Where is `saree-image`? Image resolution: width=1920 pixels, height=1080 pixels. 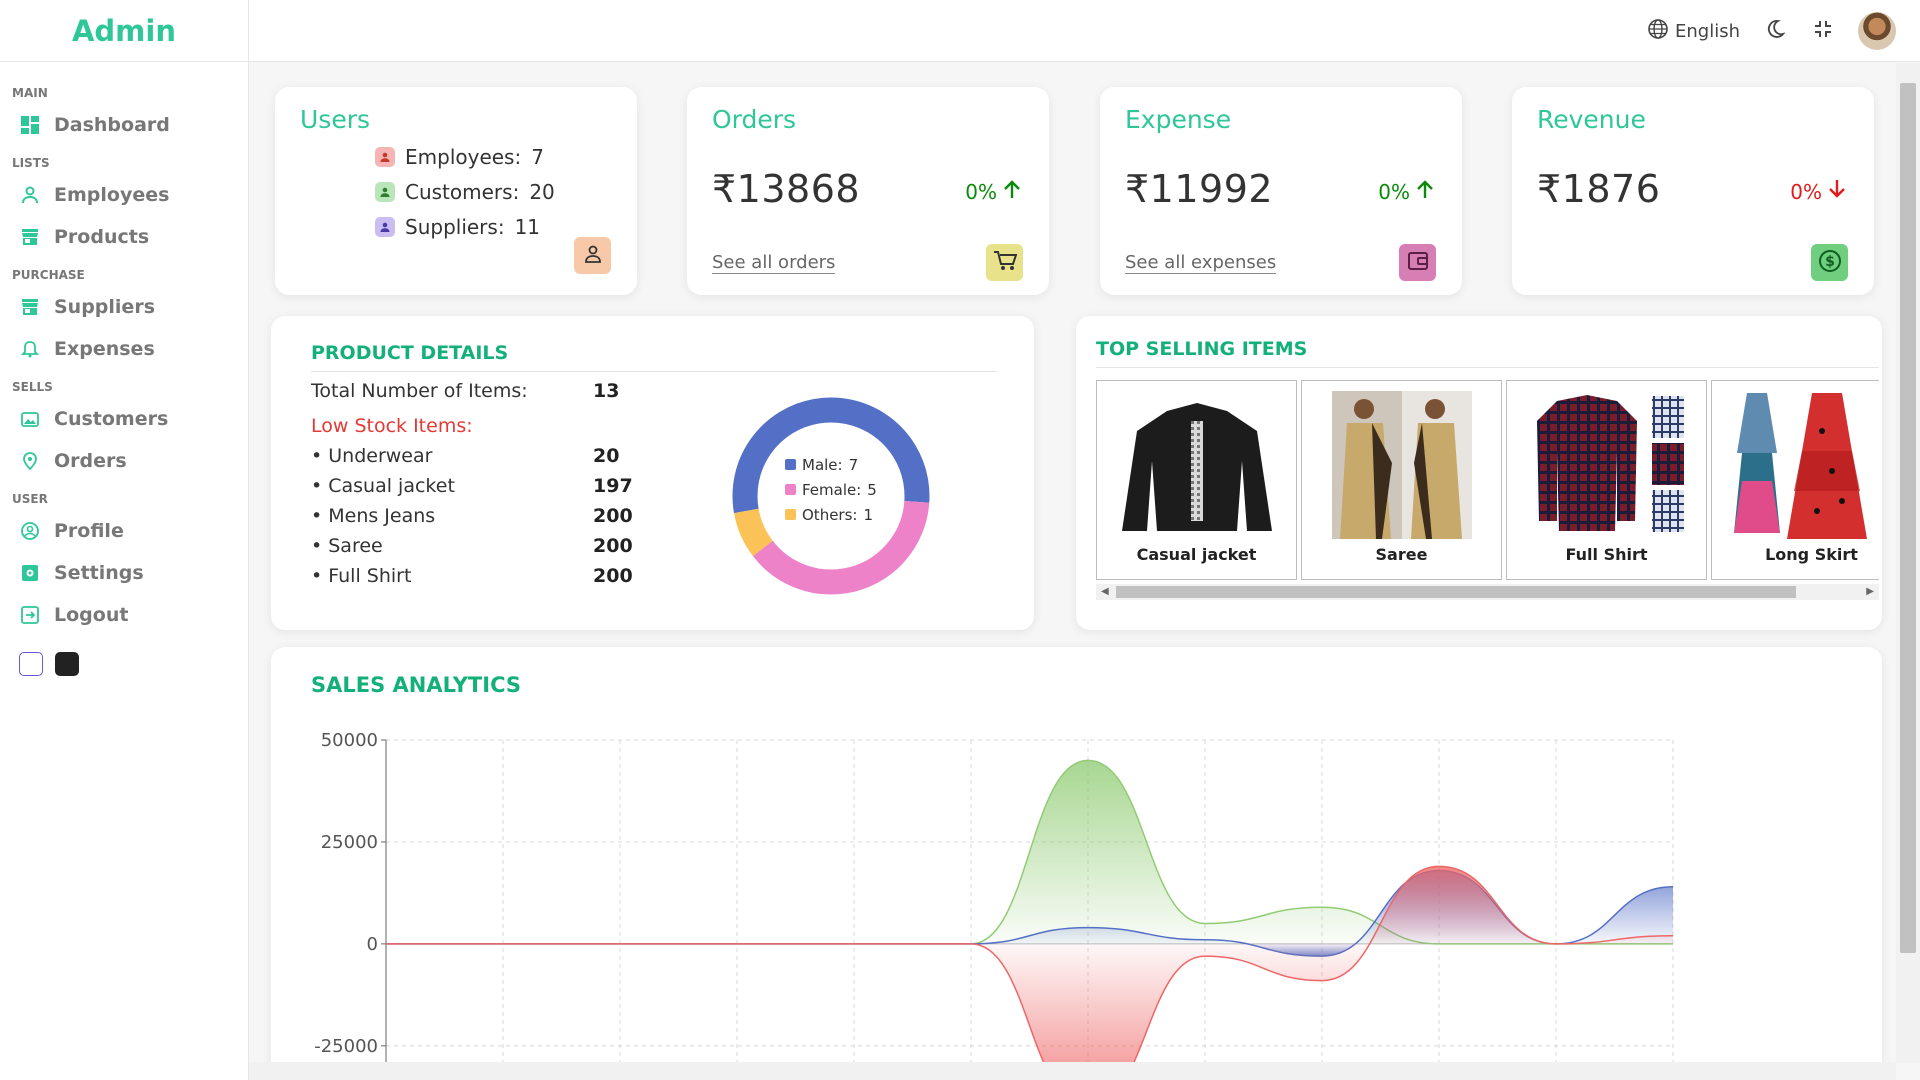
saree-image is located at coordinates (1402, 465).